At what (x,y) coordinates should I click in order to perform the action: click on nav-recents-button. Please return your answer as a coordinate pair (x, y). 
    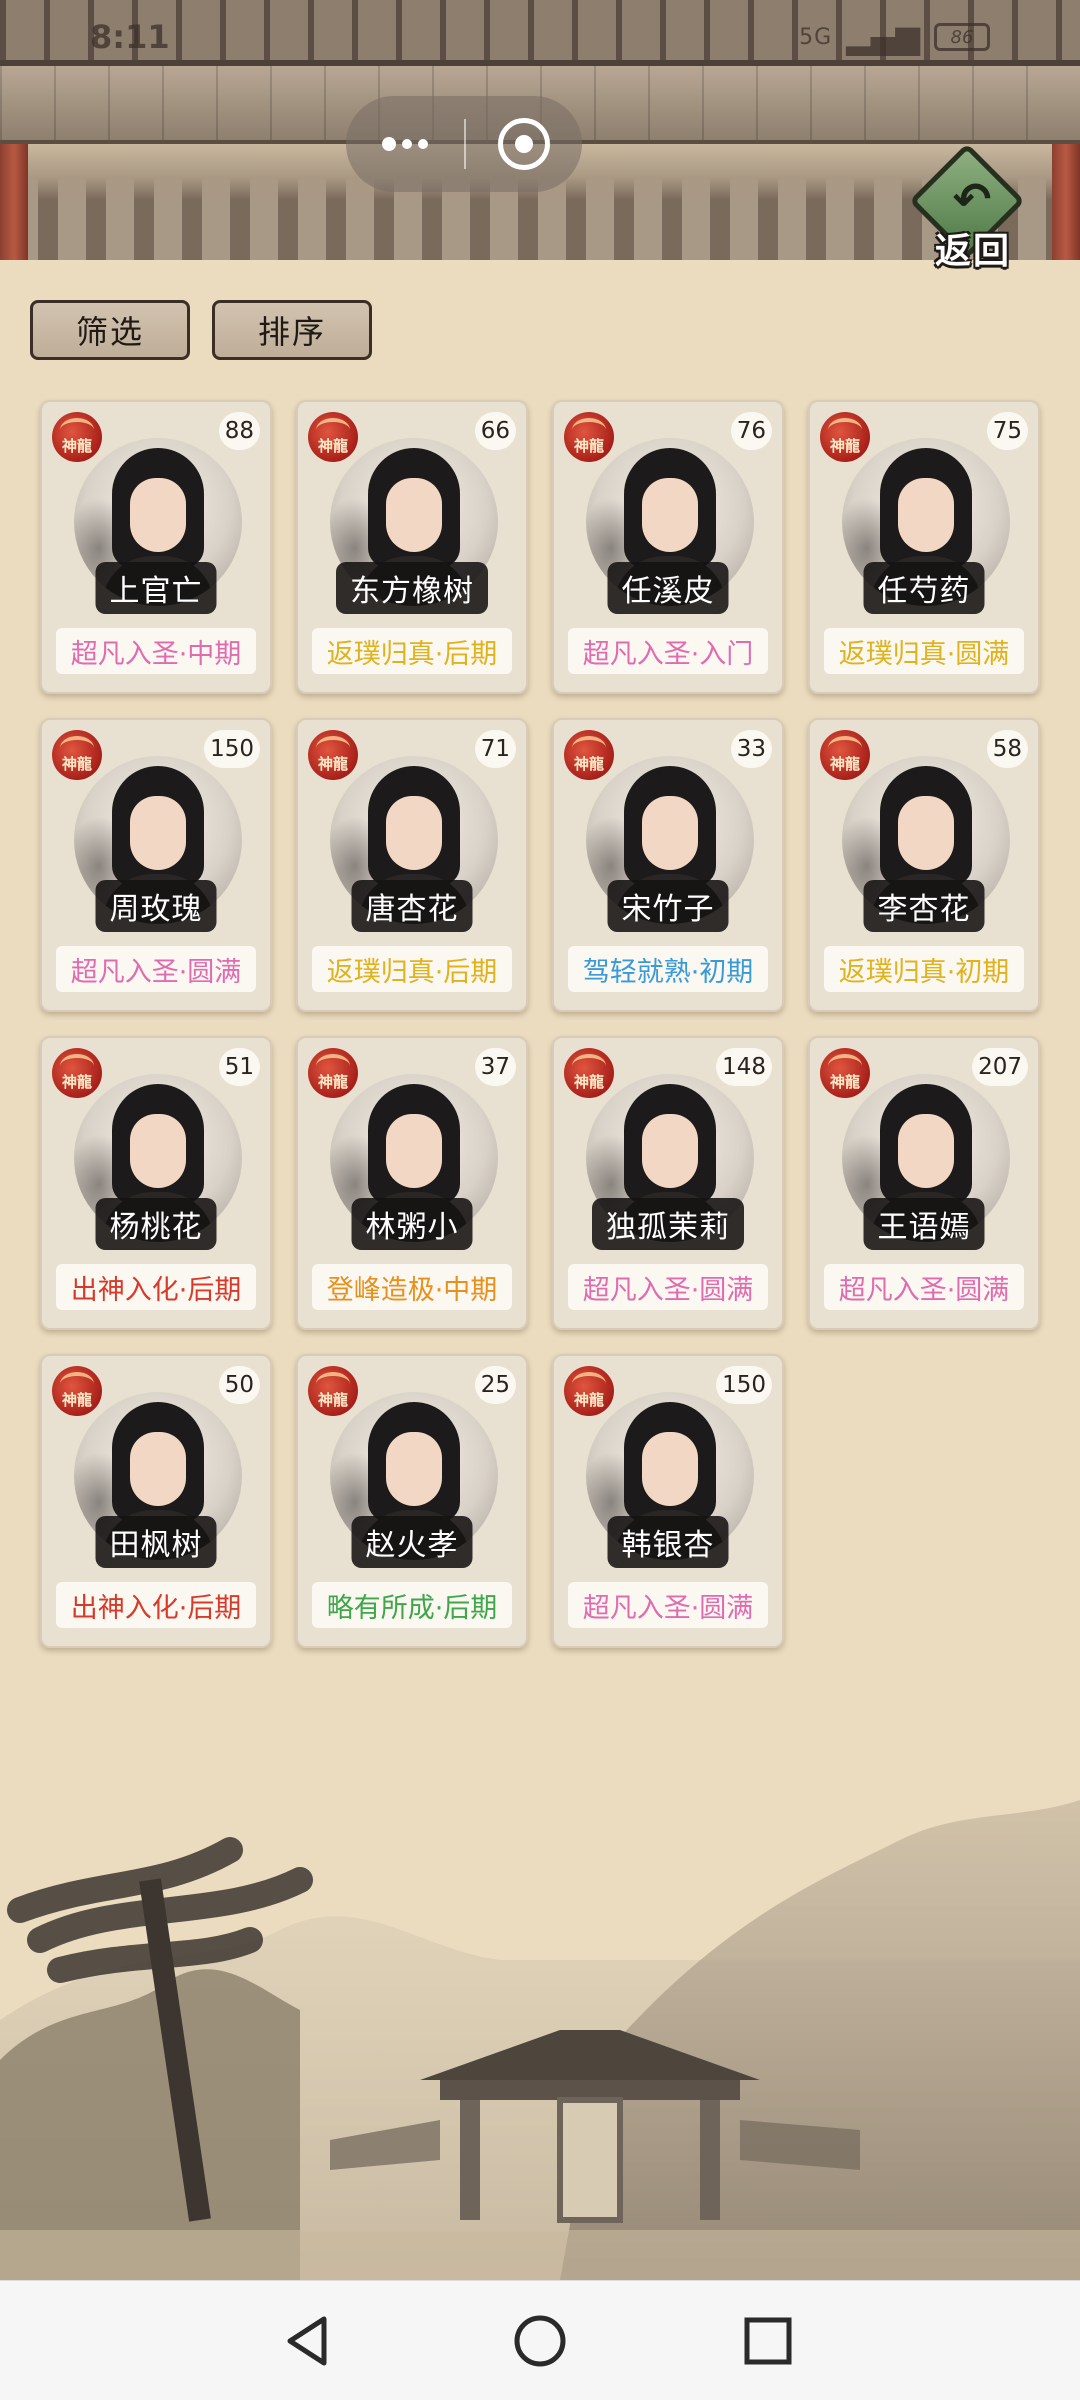
    Looking at the image, I should click on (768, 2341).